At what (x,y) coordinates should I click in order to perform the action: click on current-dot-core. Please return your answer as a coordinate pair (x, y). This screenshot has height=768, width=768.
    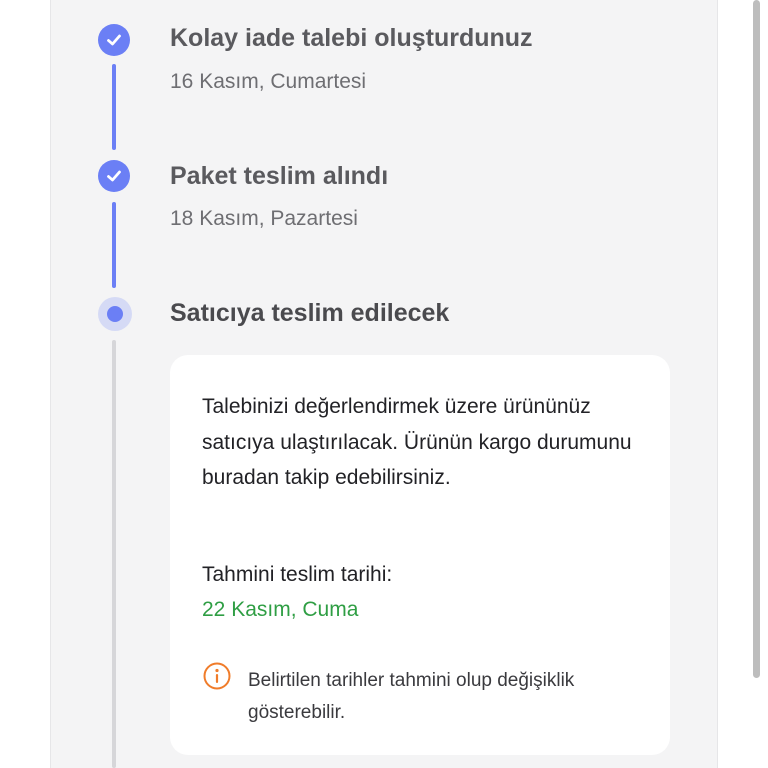
    Looking at the image, I should click on (115, 314).